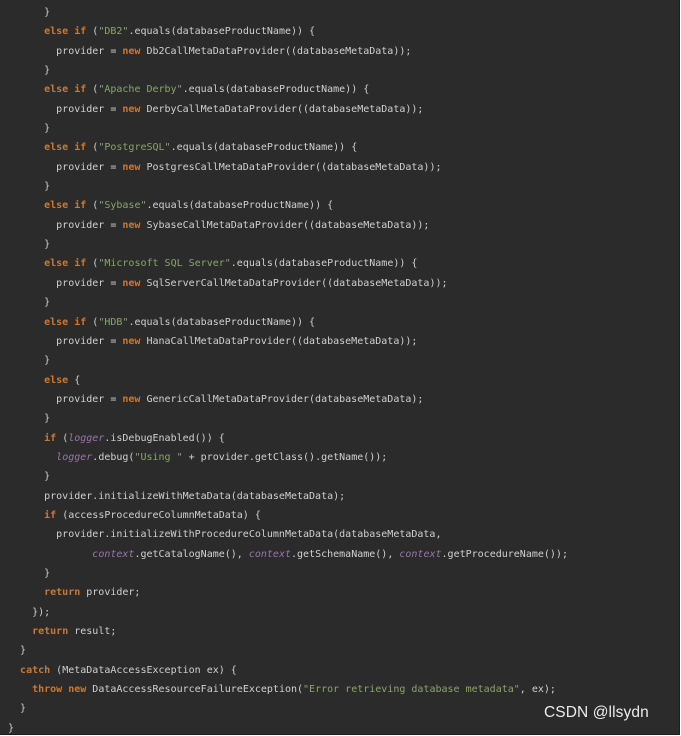 The width and height of the screenshot is (681, 736). What do you see at coordinates (164, 438) in the screenshot?
I see `code-token-pln: .isDebugEnabled()) {` at bounding box center [164, 438].